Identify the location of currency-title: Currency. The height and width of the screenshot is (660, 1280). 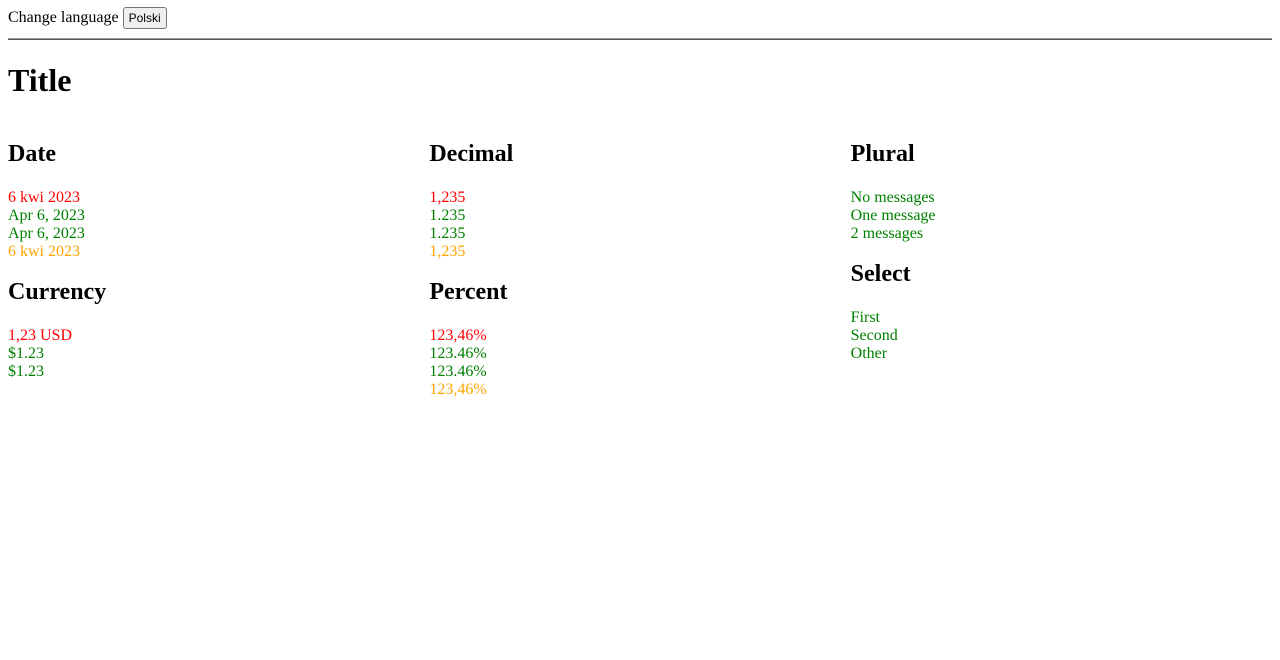
(57, 292).